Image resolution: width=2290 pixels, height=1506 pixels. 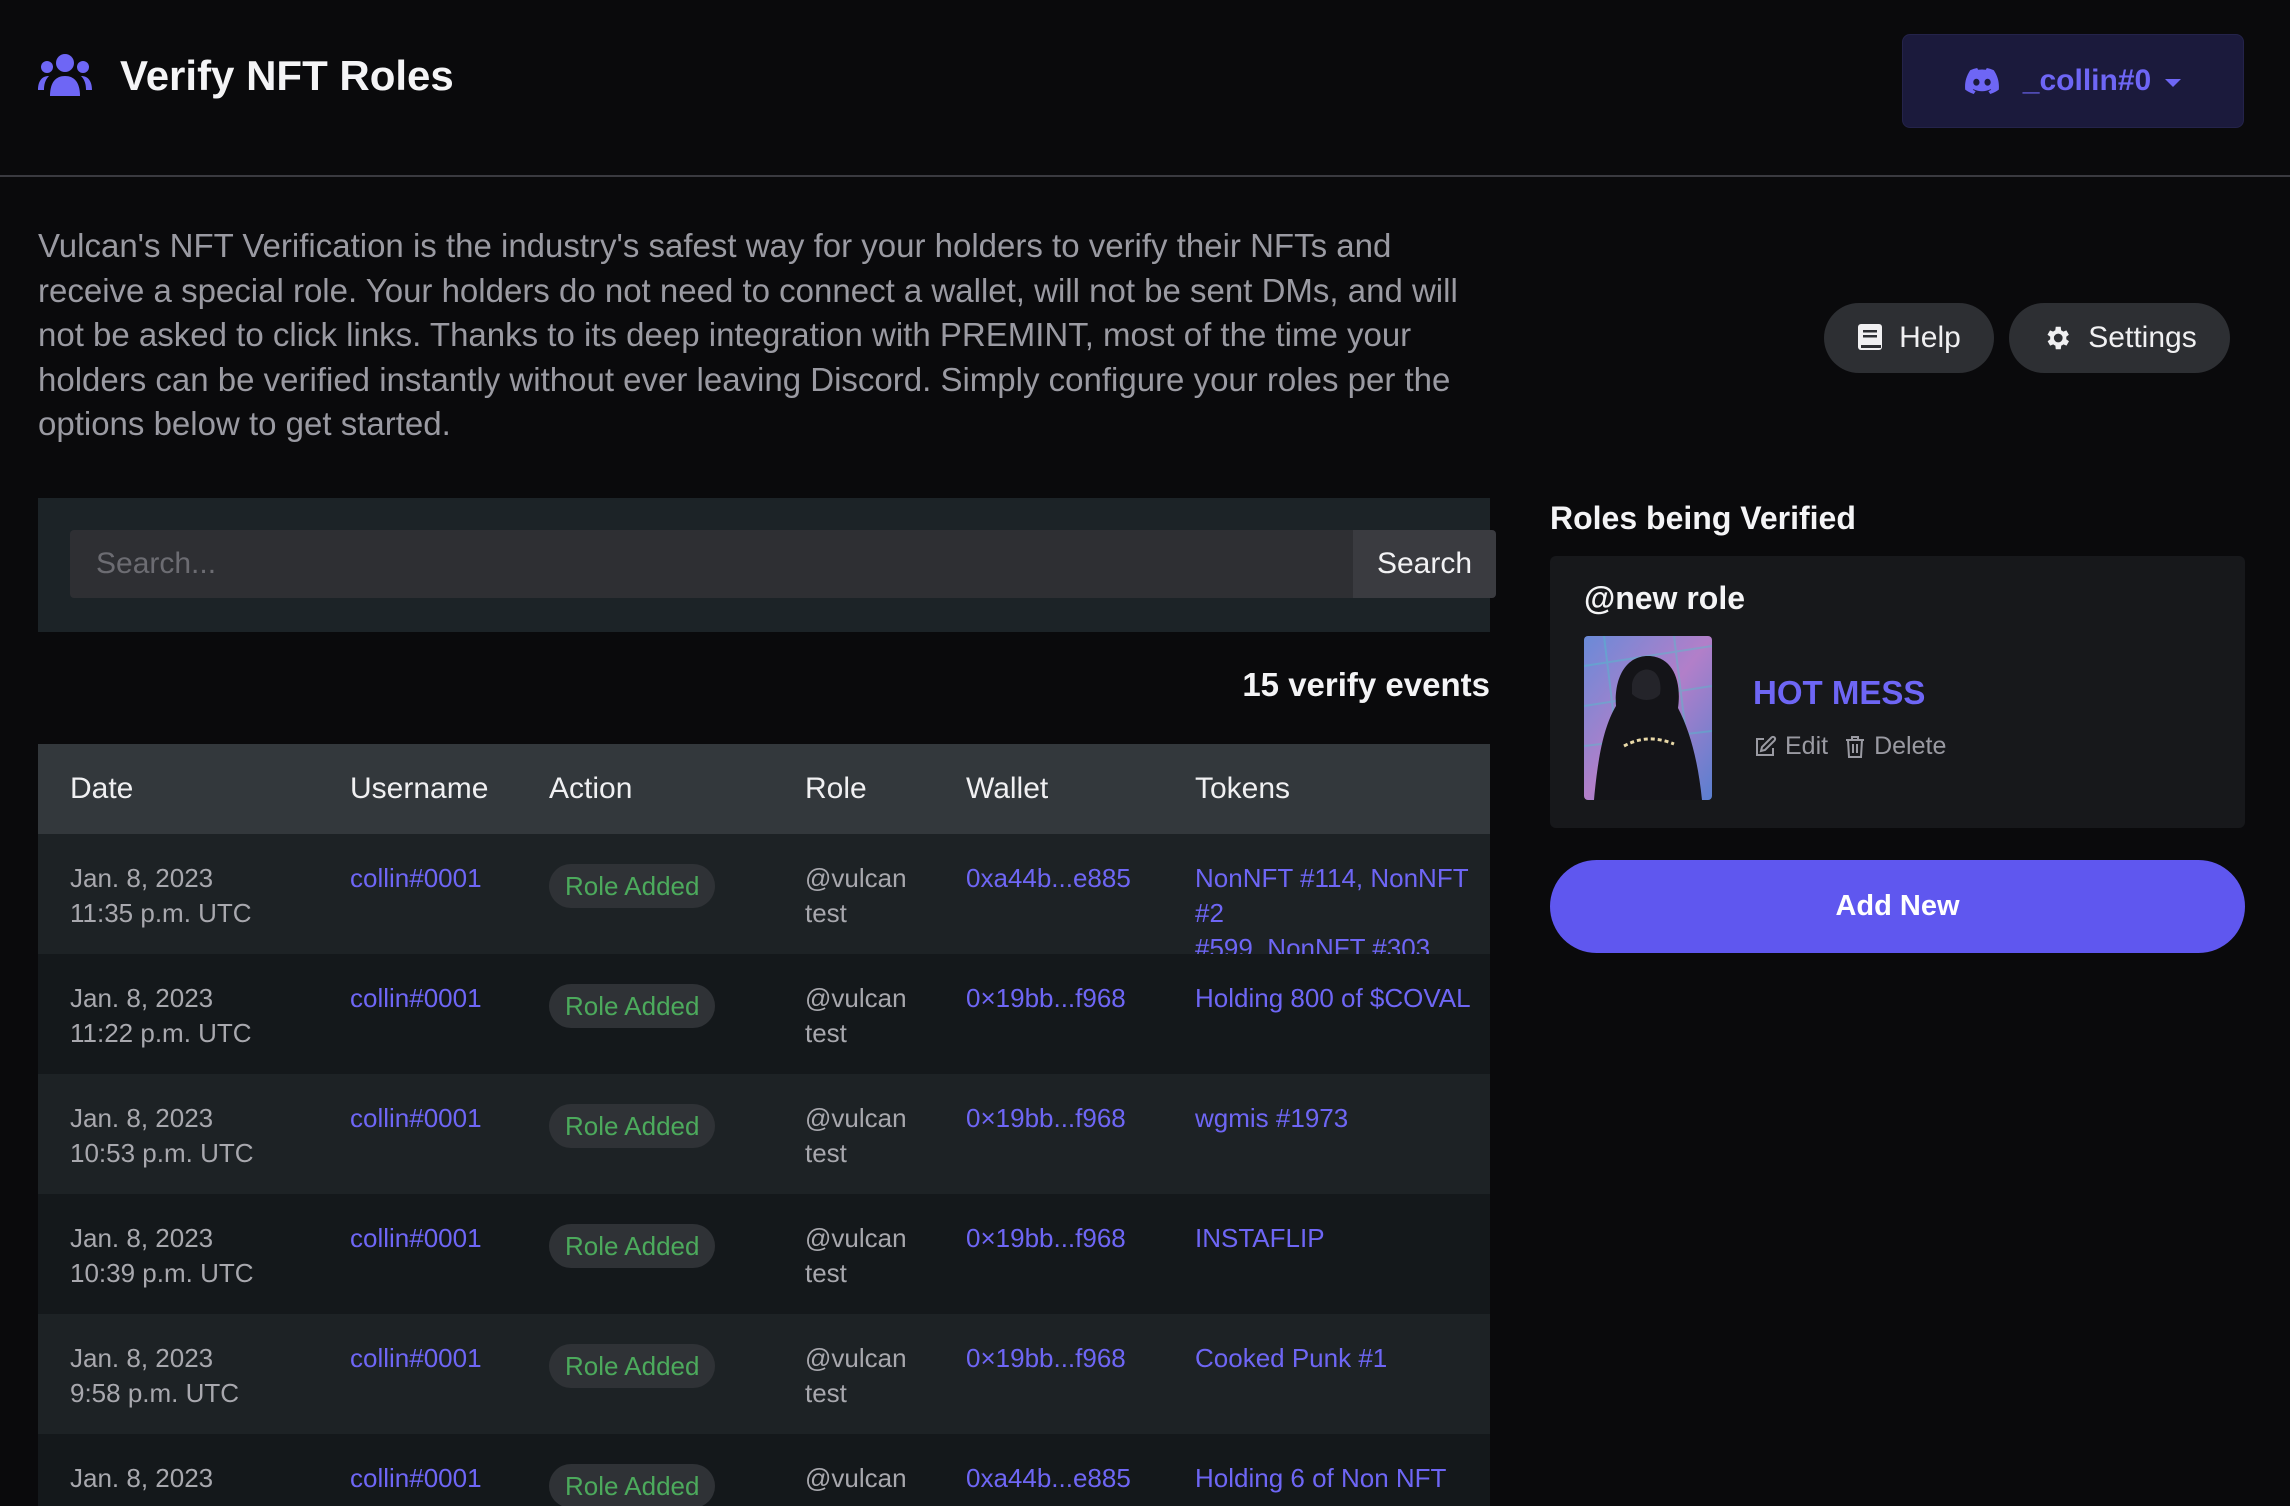 I want to click on header-role: Role, so click(x=836, y=788).